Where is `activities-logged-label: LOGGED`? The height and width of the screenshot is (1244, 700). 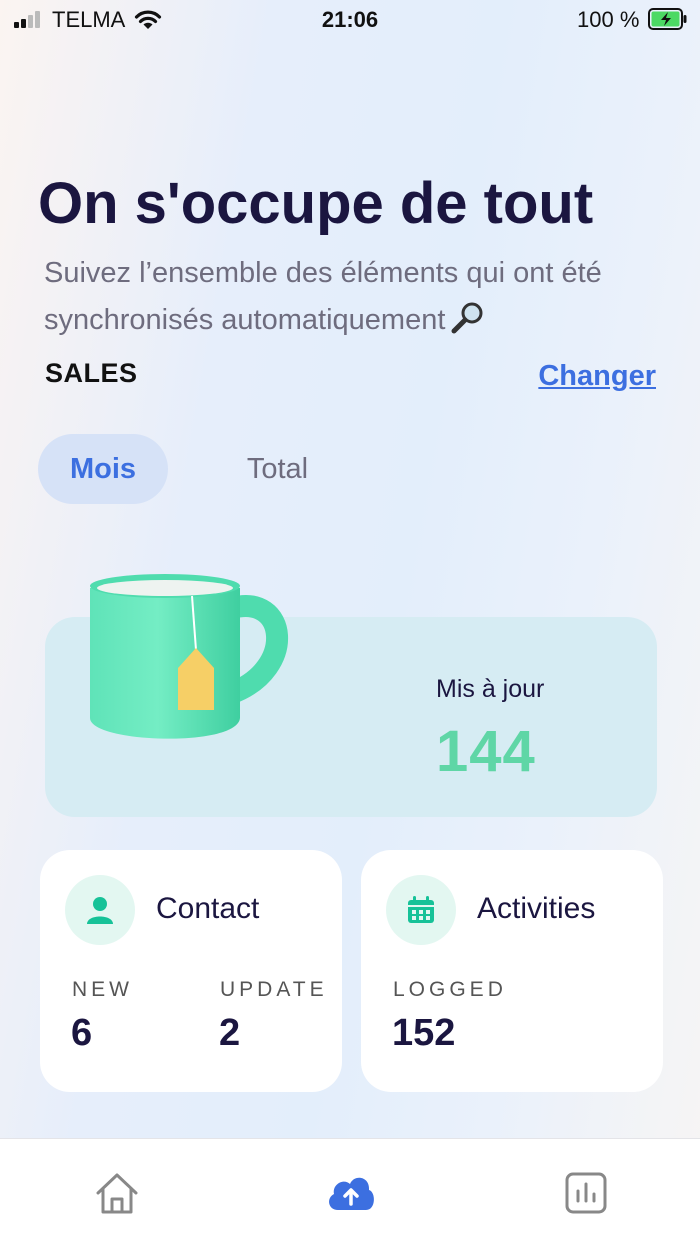 activities-logged-label: LOGGED is located at coordinates (450, 989).